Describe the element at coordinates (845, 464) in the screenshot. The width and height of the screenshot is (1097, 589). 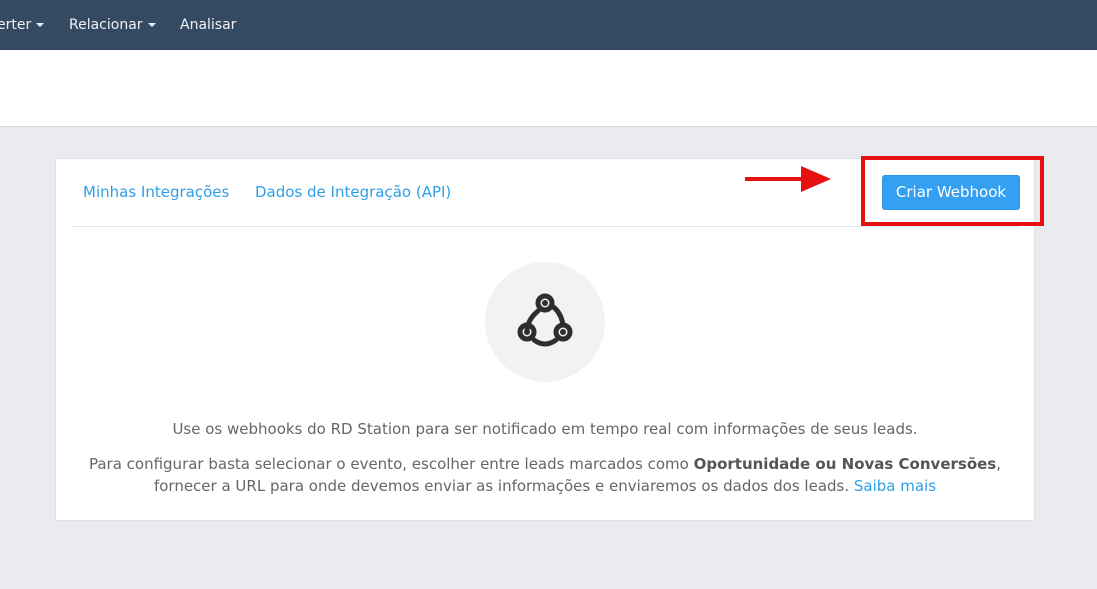
I see `instructions-bold: Oportunidade ou Novas Conversões` at that location.